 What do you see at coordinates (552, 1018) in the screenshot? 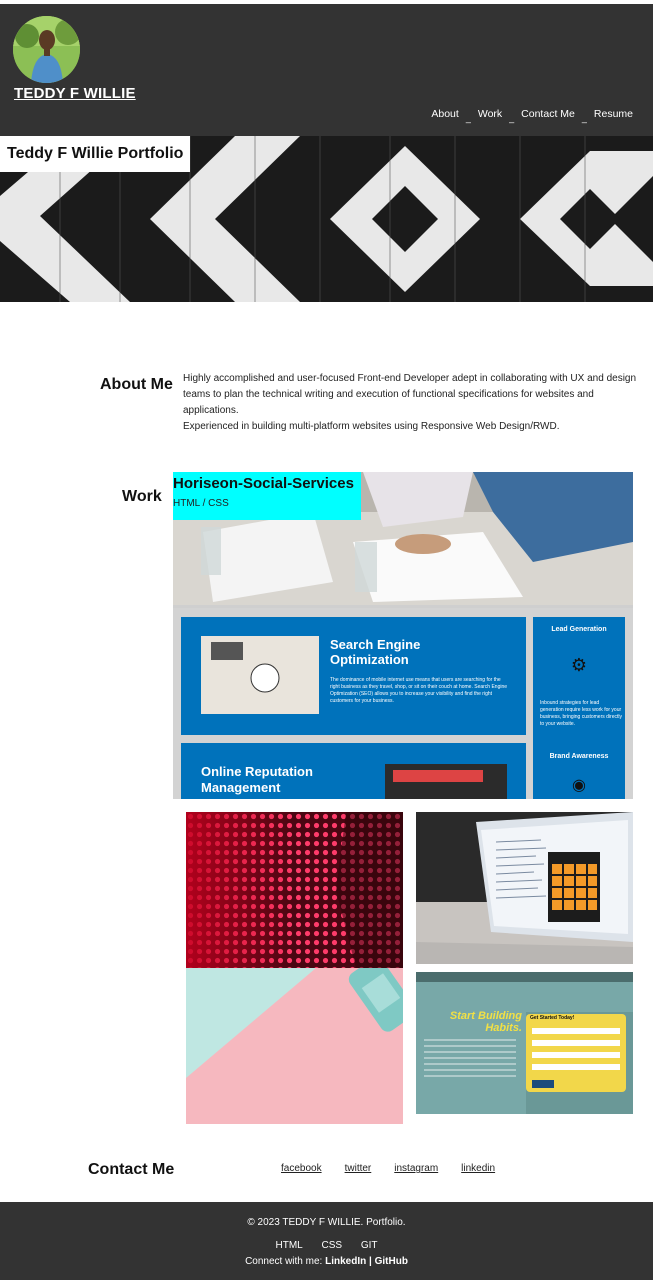
I see `habit-card-title: Get Started Today!` at bounding box center [552, 1018].